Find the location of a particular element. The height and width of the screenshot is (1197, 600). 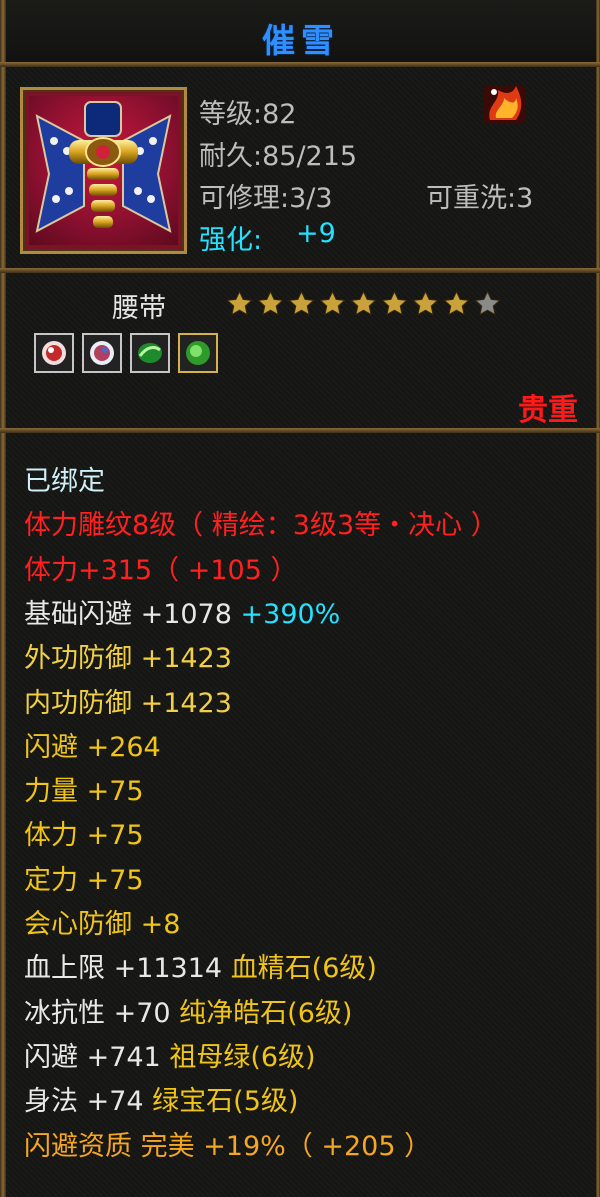

gem-emerald-icon is located at coordinates (198, 353).